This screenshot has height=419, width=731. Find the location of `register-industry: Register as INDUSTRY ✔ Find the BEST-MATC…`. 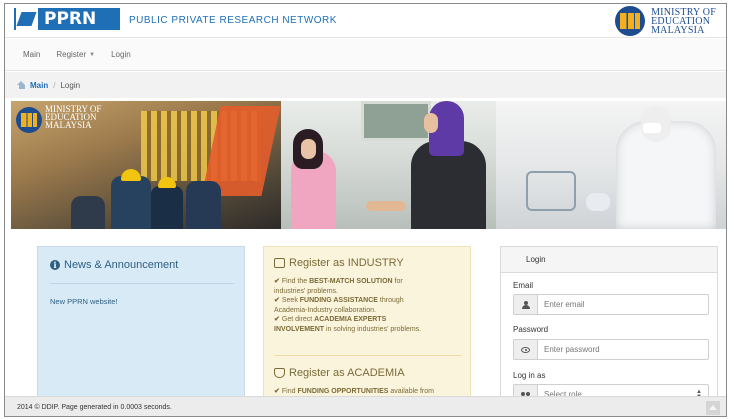

register-industry: Register as INDUSTRY ✔ Find the BEST-MATC… is located at coordinates (347, 295).